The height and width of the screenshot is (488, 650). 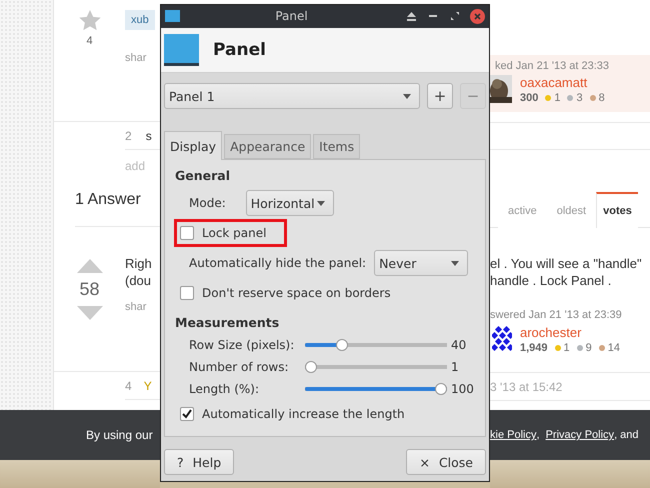 What do you see at coordinates (462, 389) in the screenshot?
I see `slider-value: 100` at bounding box center [462, 389].